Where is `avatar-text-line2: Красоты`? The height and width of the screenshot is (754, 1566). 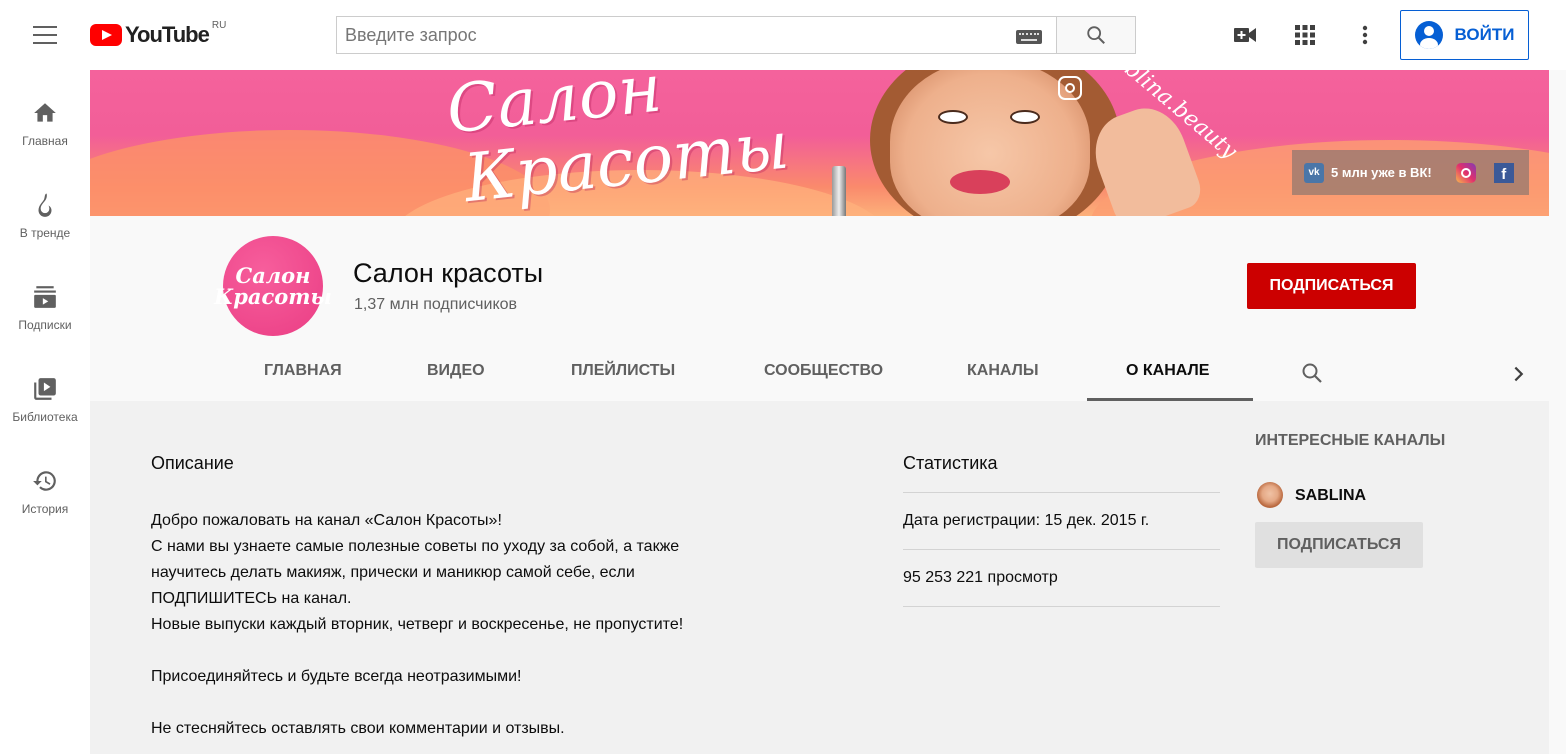 avatar-text-line2: Красоты is located at coordinates (273, 296).